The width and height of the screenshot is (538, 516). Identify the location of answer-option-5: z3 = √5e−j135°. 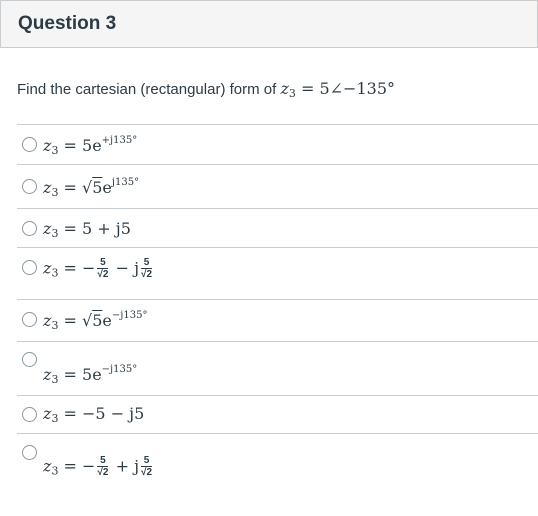
(277, 319).